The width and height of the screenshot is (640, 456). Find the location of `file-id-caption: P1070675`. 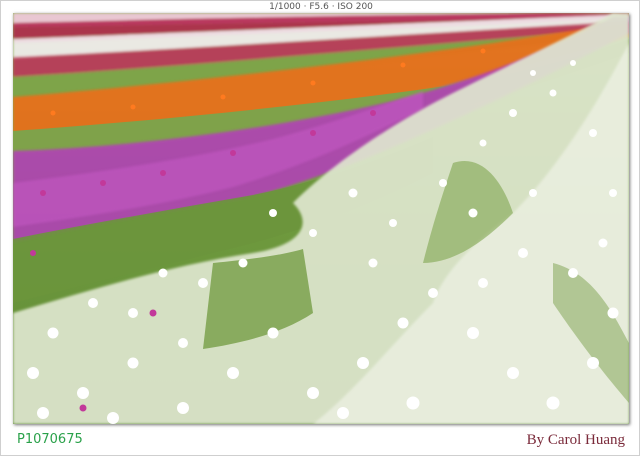

file-id-caption: P1070675 is located at coordinates (50, 439).